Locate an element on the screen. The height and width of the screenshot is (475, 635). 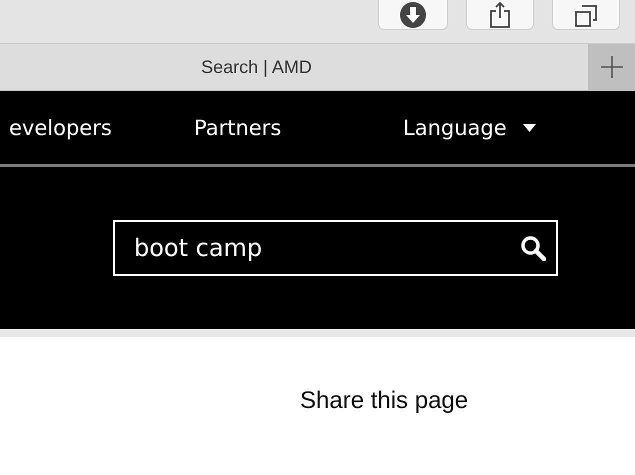
share-button is located at coordinates (500, 15).